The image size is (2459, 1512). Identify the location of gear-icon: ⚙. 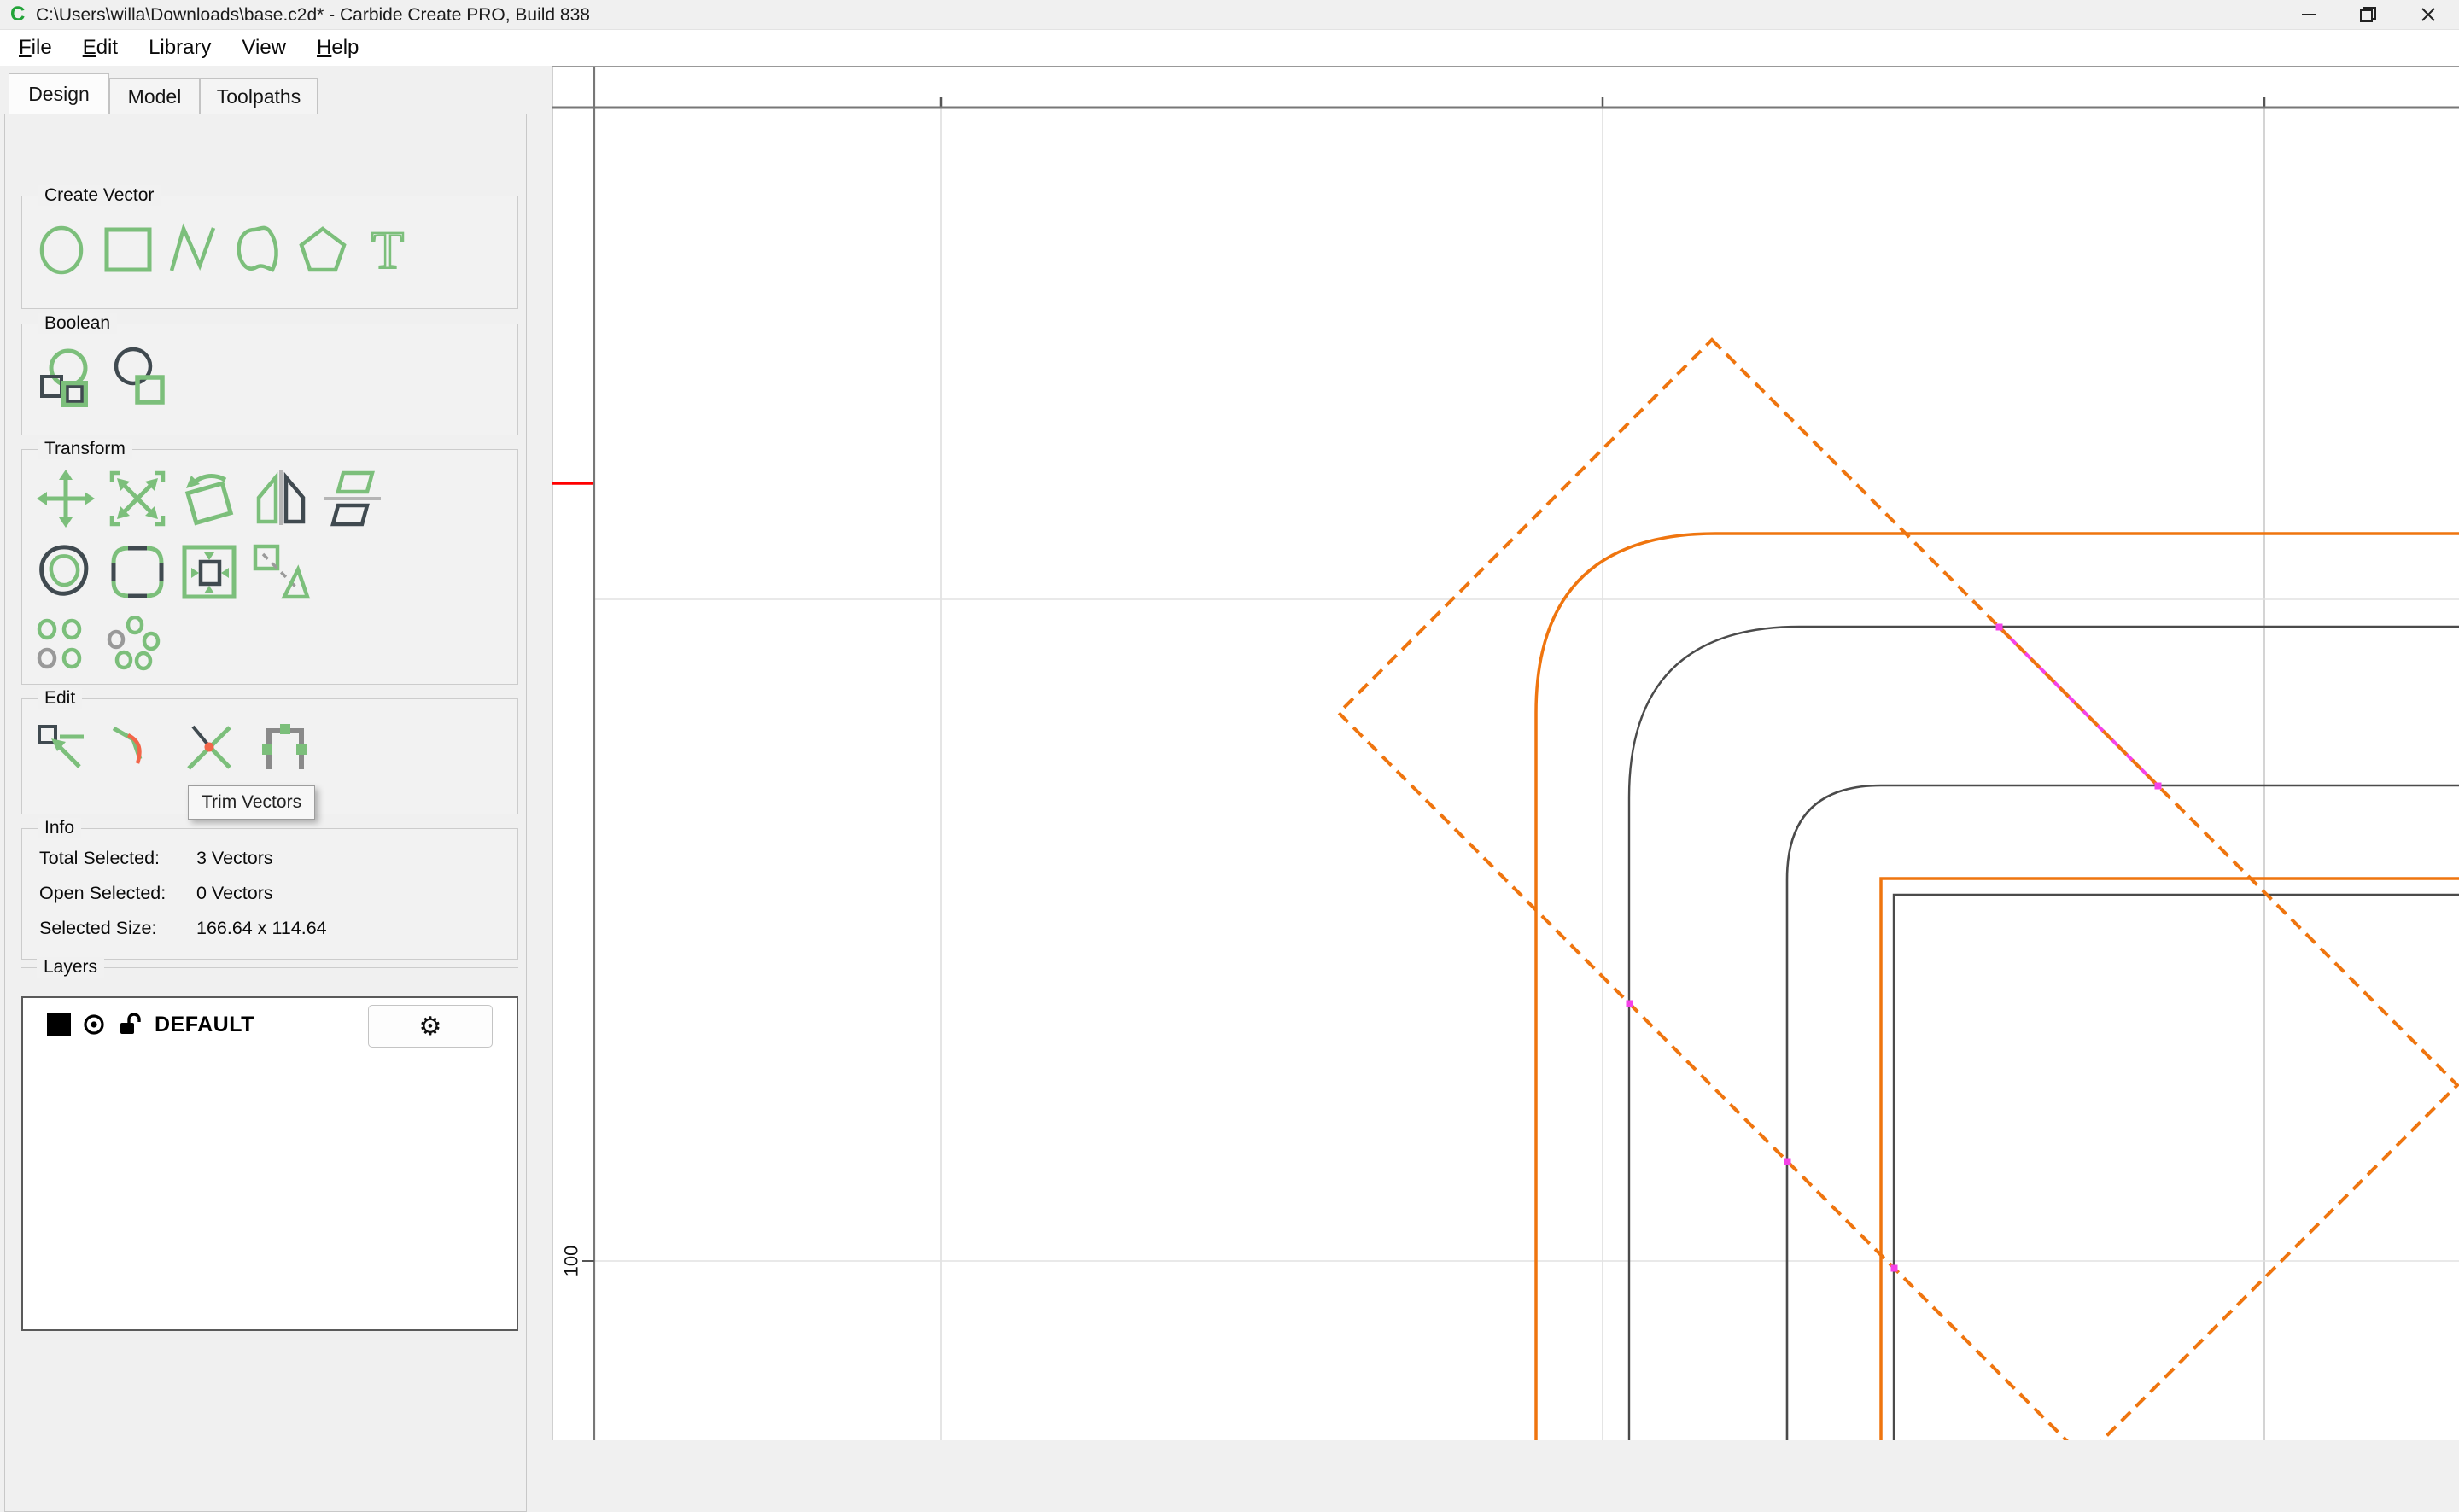
(430, 1026).